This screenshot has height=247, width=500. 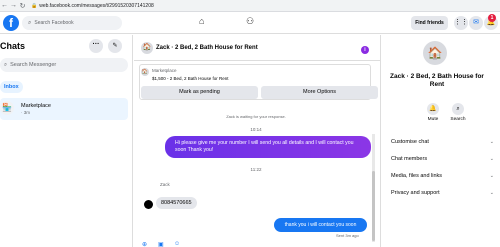 What do you see at coordinates (461, 23) in the screenshot?
I see `menu-grid-icon: ⋮⋮` at bounding box center [461, 23].